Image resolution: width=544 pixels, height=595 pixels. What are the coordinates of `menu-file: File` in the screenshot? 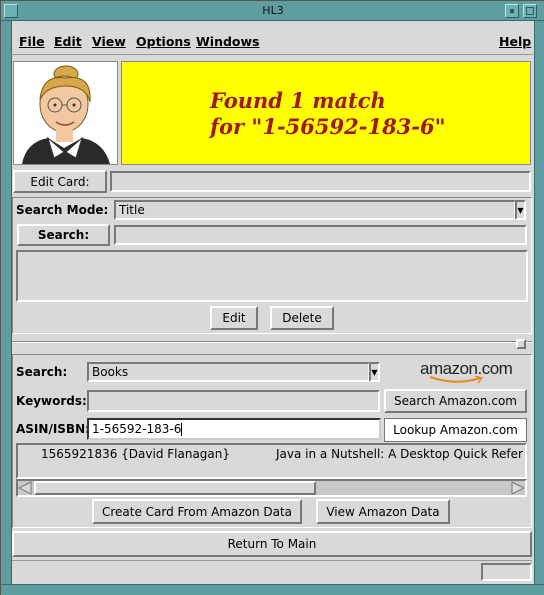 It's located at (32, 41).